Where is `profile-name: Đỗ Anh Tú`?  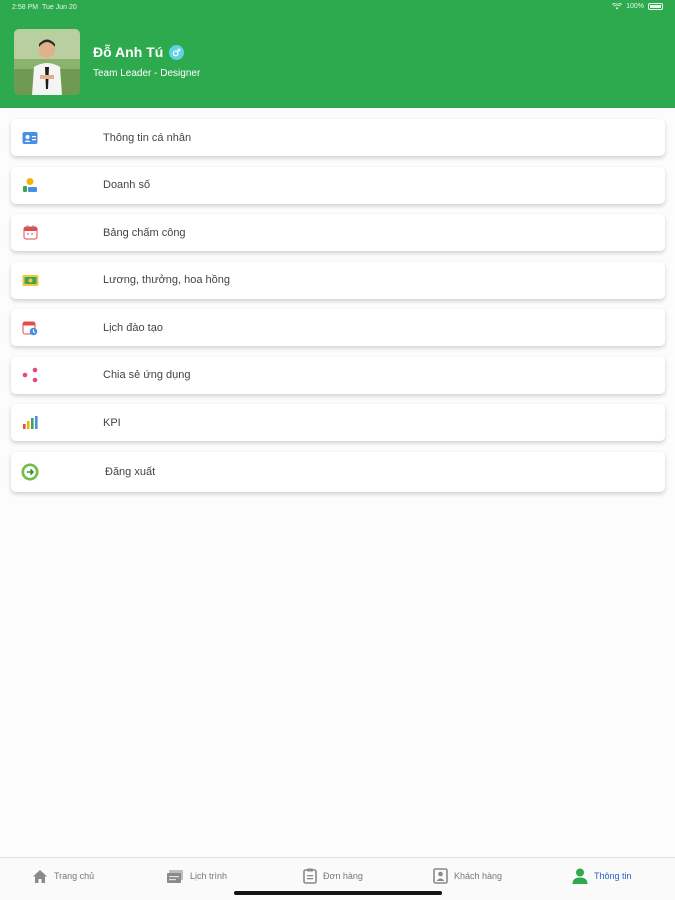 profile-name: Đỗ Anh Tú is located at coordinates (139, 52).